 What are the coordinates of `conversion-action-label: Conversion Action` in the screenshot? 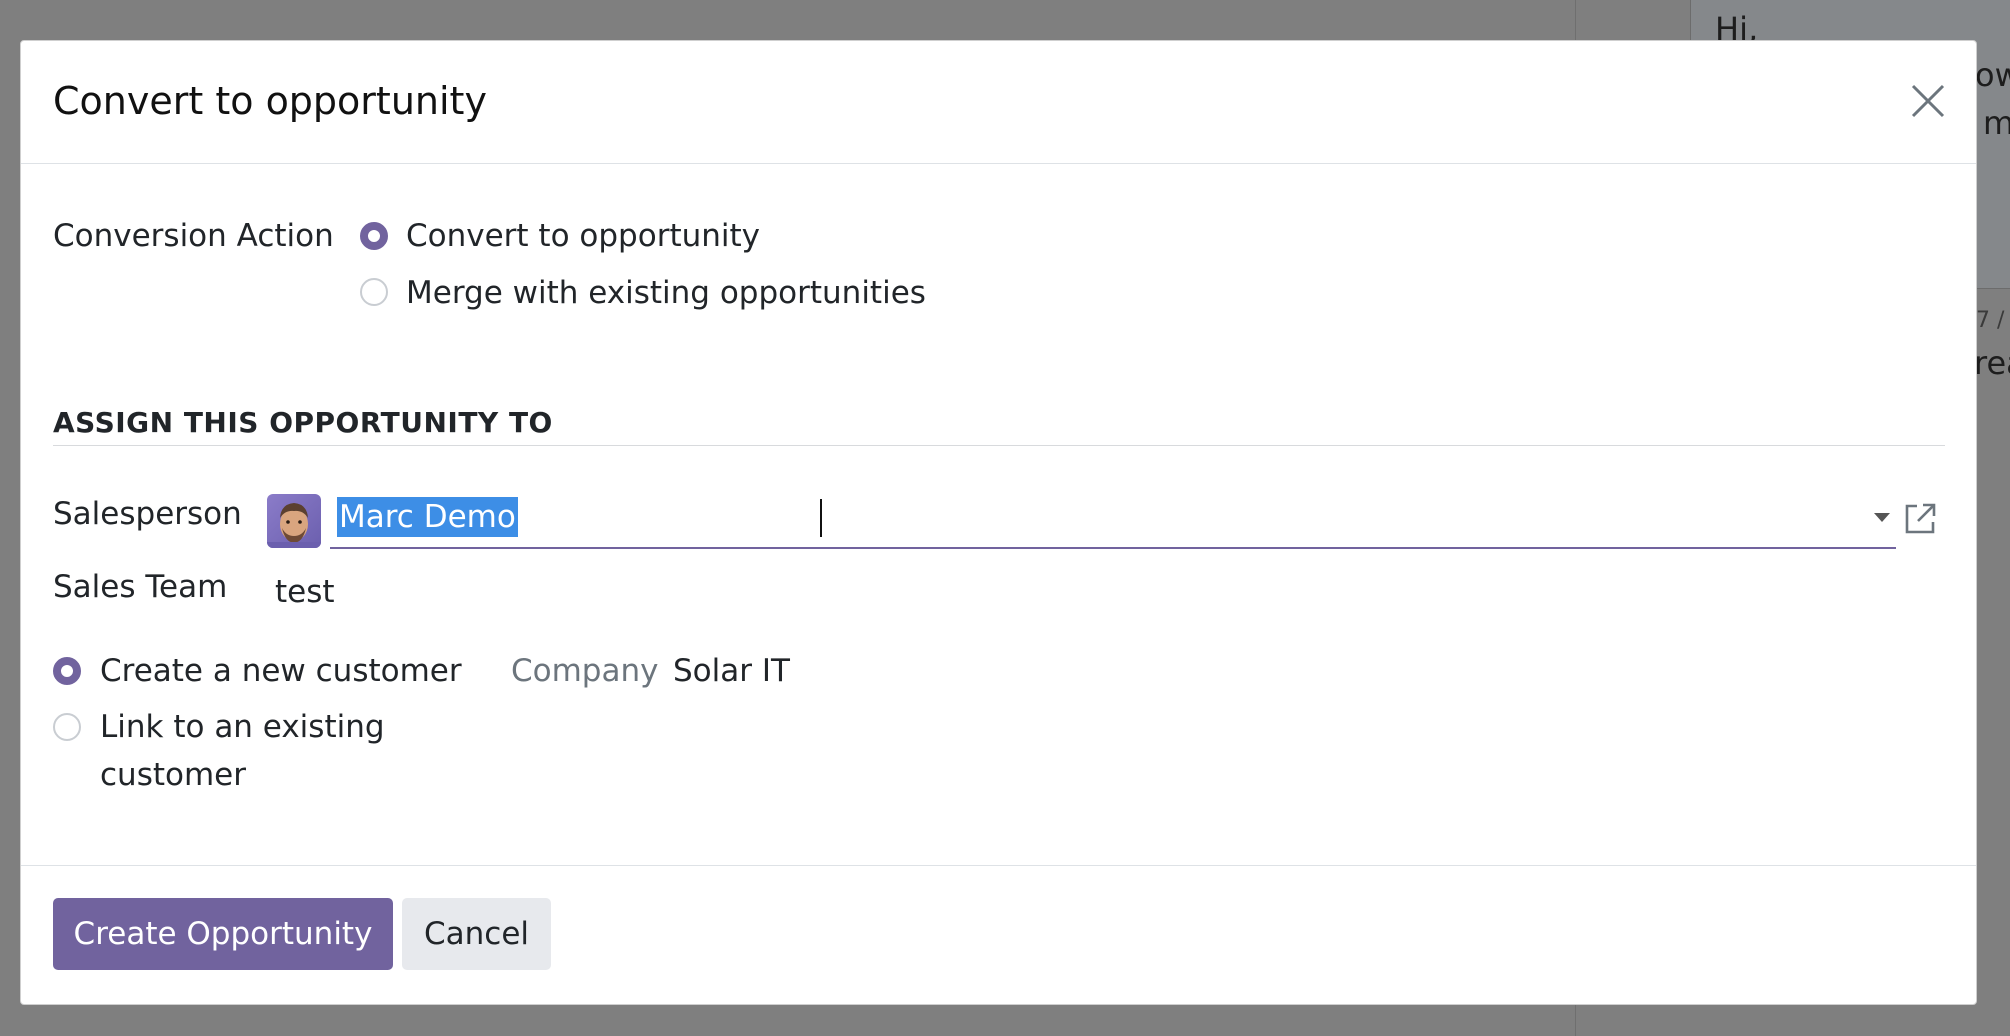 It's located at (193, 236).